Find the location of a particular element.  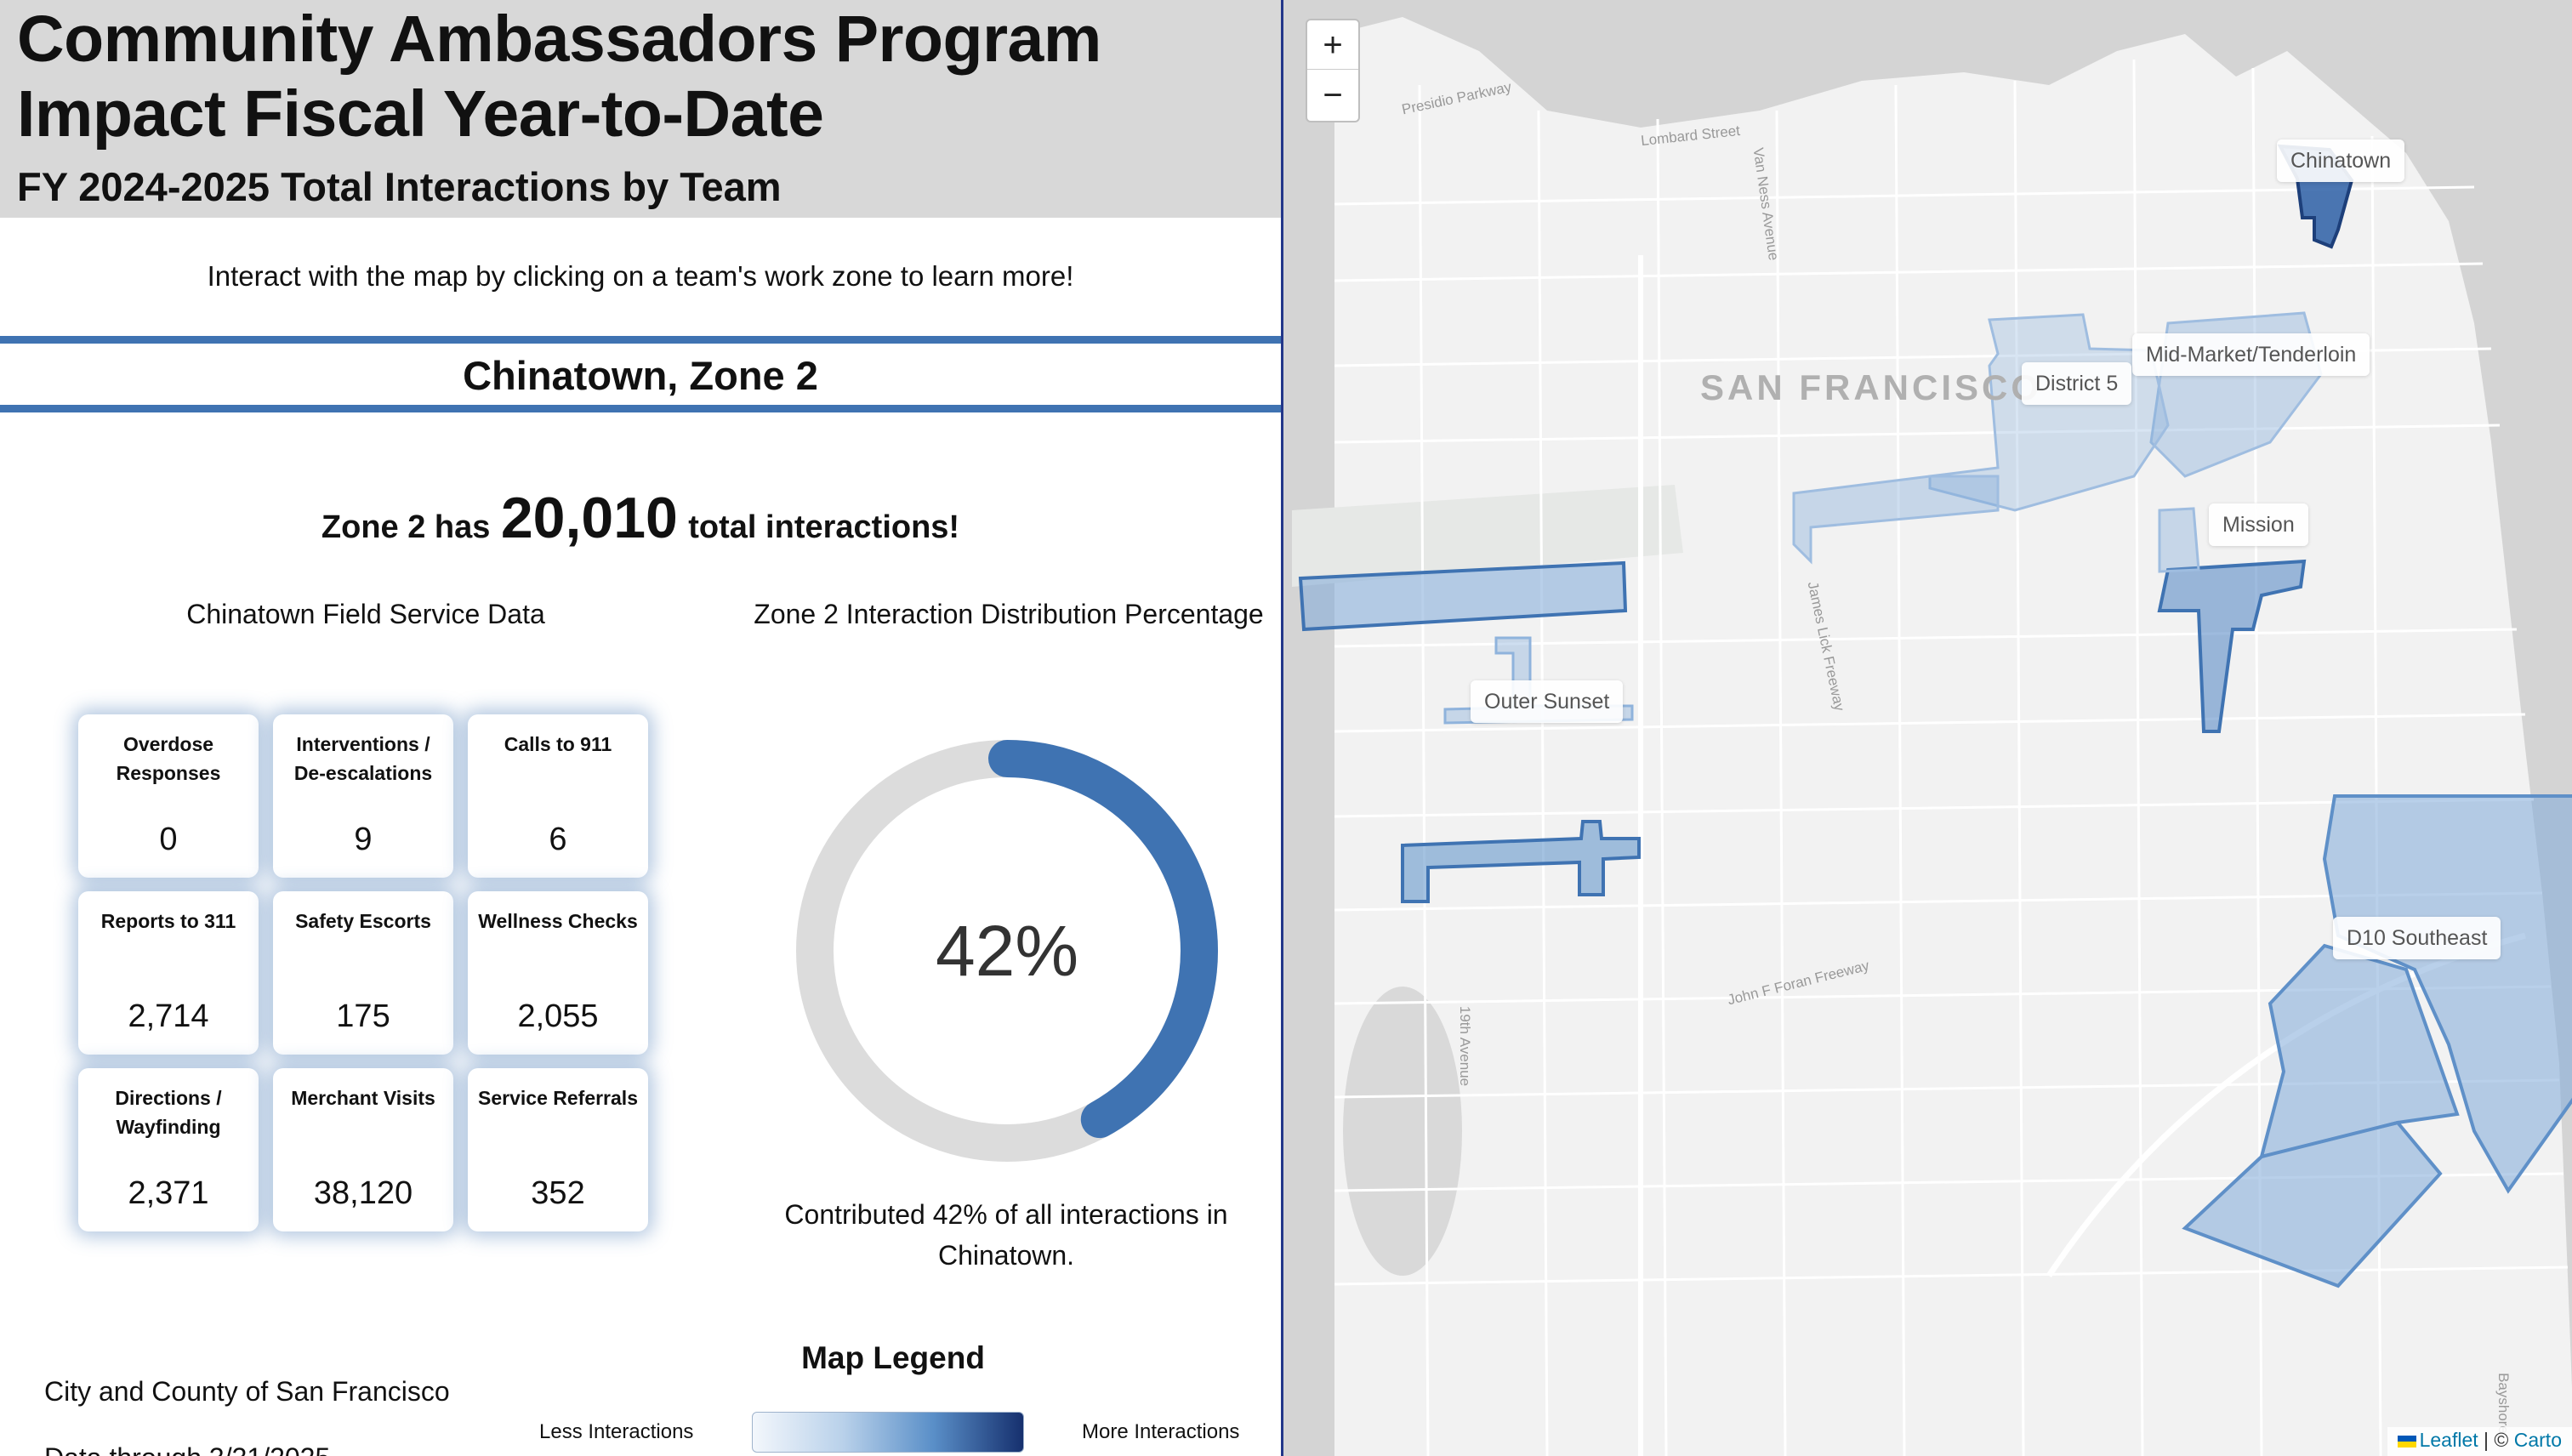

leaflet-link: Leaflet is located at coordinates (2449, 1440).